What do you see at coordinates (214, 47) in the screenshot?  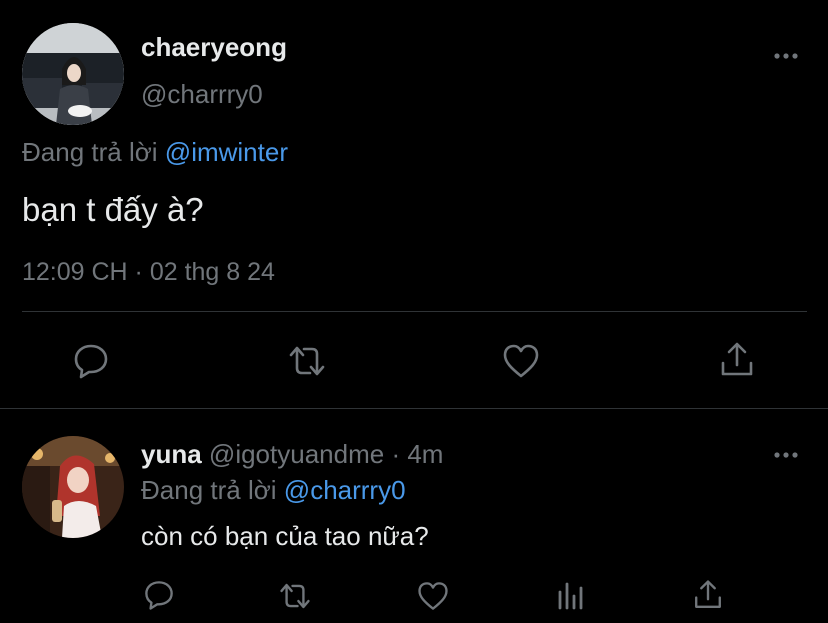 I see `display-name: chaeryeong` at bounding box center [214, 47].